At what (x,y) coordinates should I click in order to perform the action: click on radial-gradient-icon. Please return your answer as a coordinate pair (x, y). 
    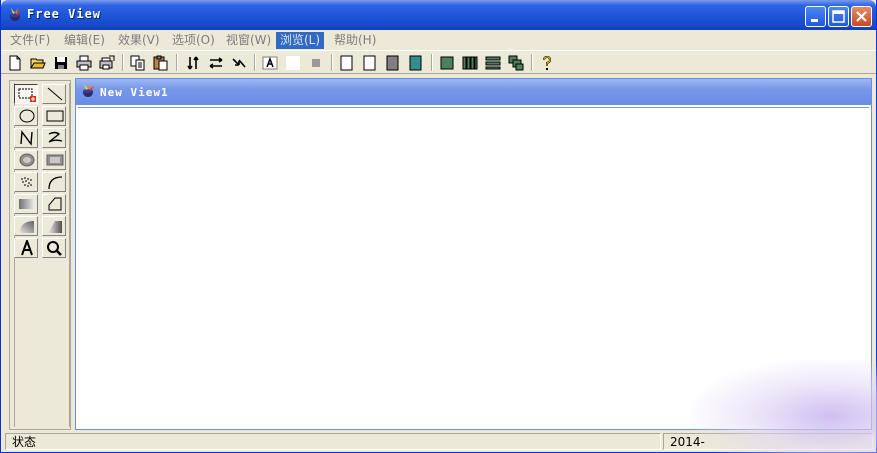
    Looking at the image, I should click on (26, 226).